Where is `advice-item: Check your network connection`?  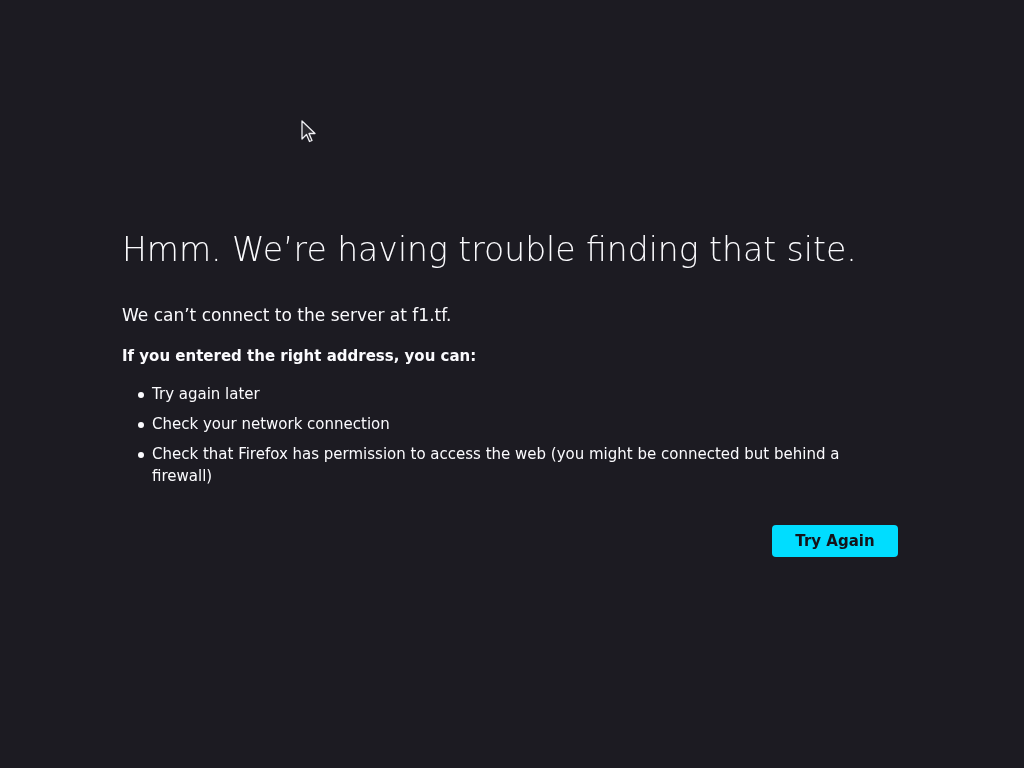
advice-item: Check your network connection is located at coordinates (271, 424).